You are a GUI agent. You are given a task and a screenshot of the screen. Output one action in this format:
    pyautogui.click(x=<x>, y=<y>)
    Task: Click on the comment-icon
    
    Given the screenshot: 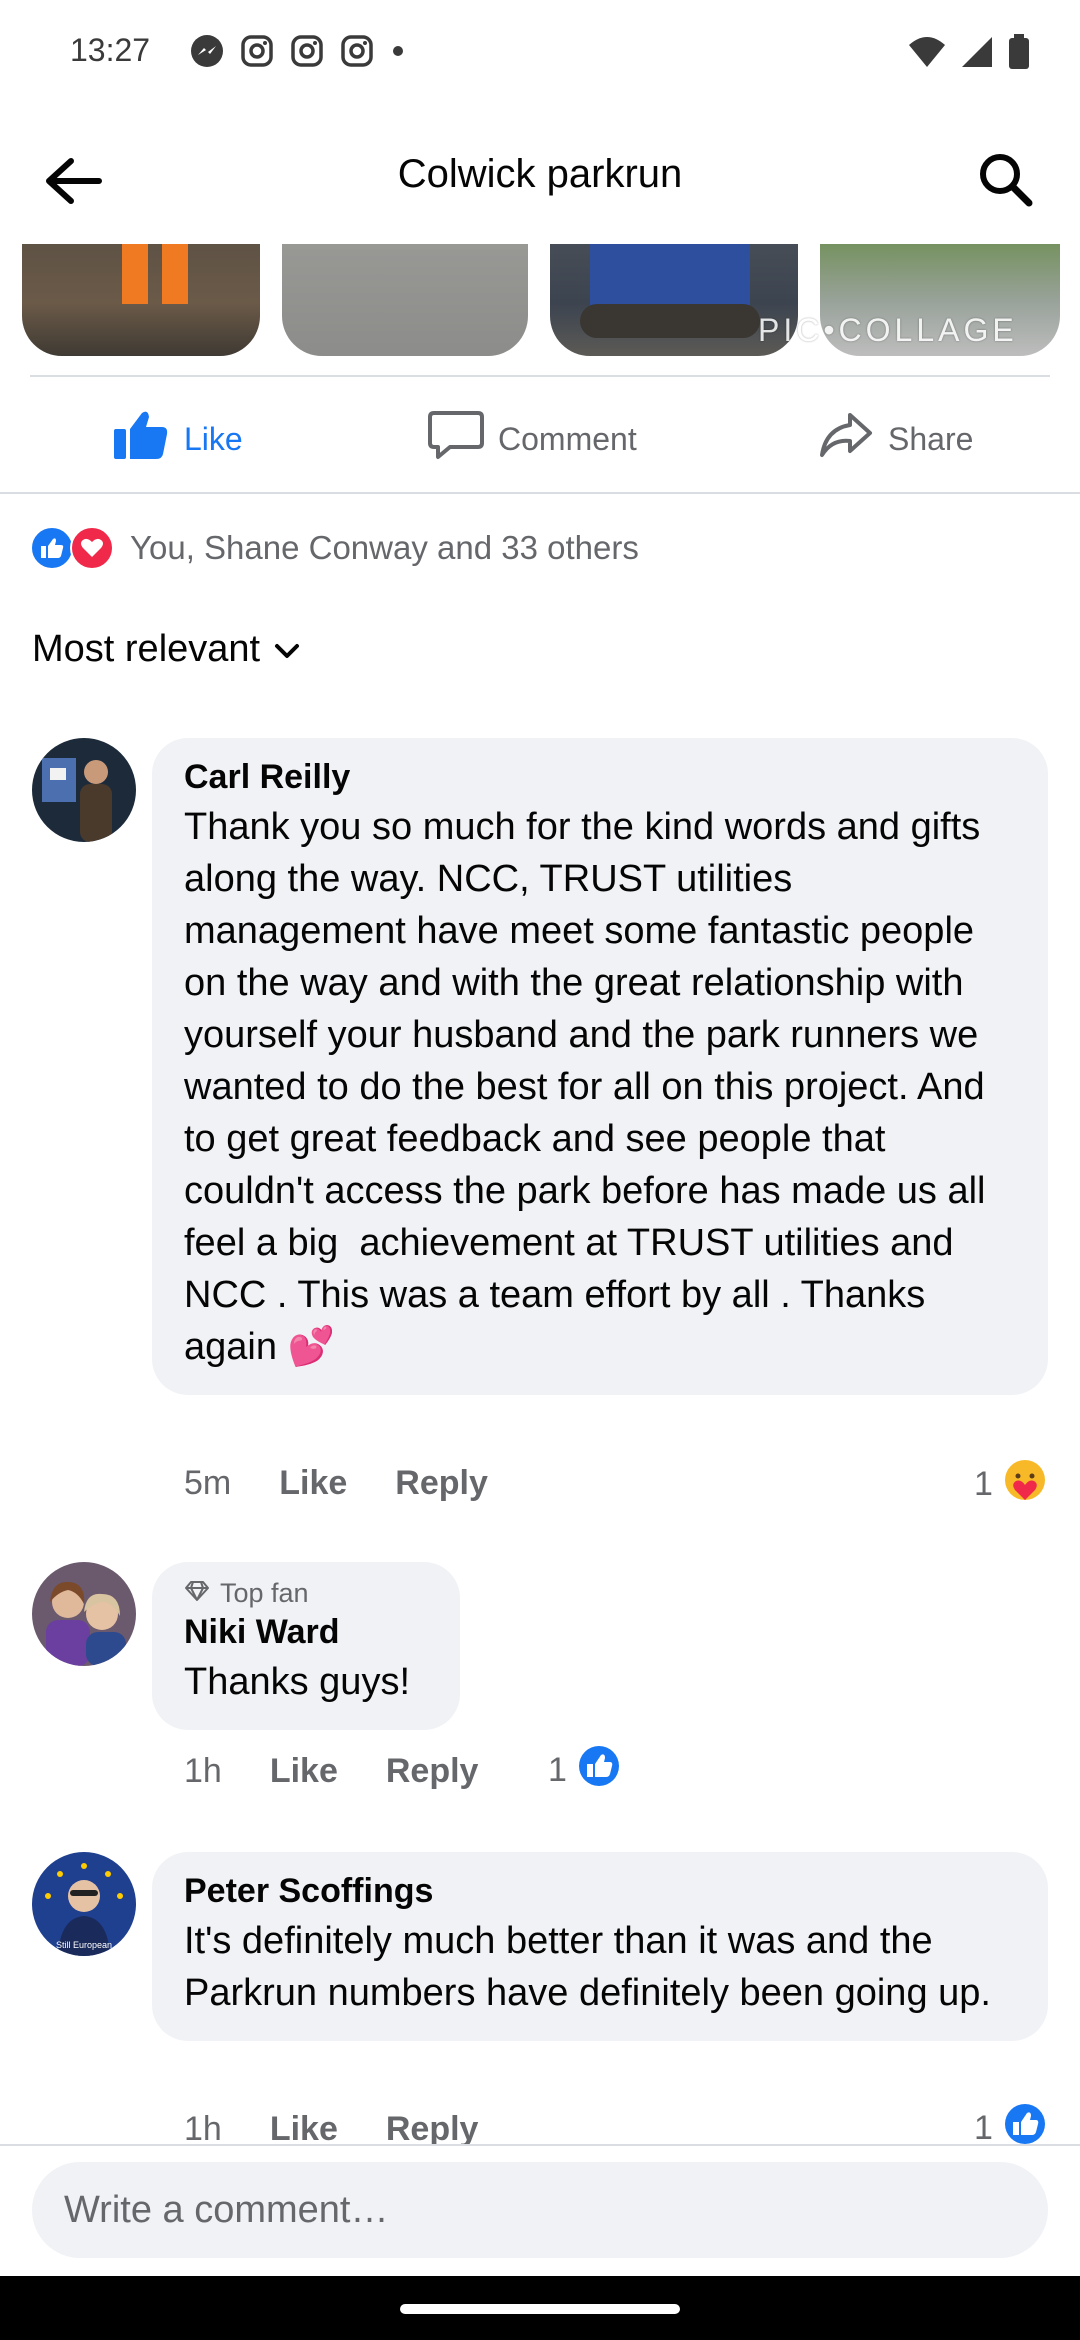 What is the action you would take?
    pyautogui.click(x=456, y=439)
    